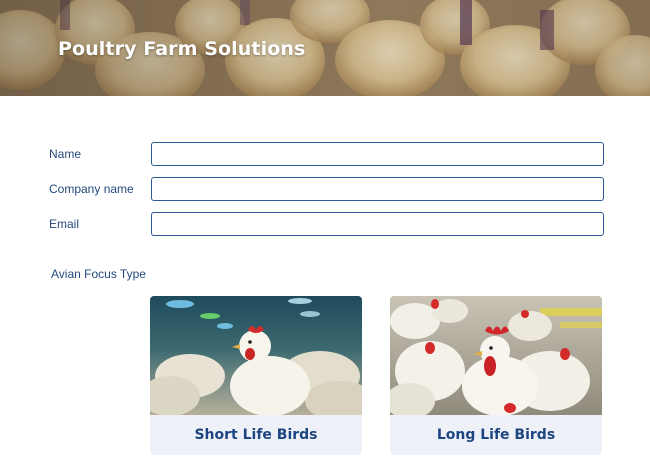  I want to click on name-label: Name, so click(65, 154).